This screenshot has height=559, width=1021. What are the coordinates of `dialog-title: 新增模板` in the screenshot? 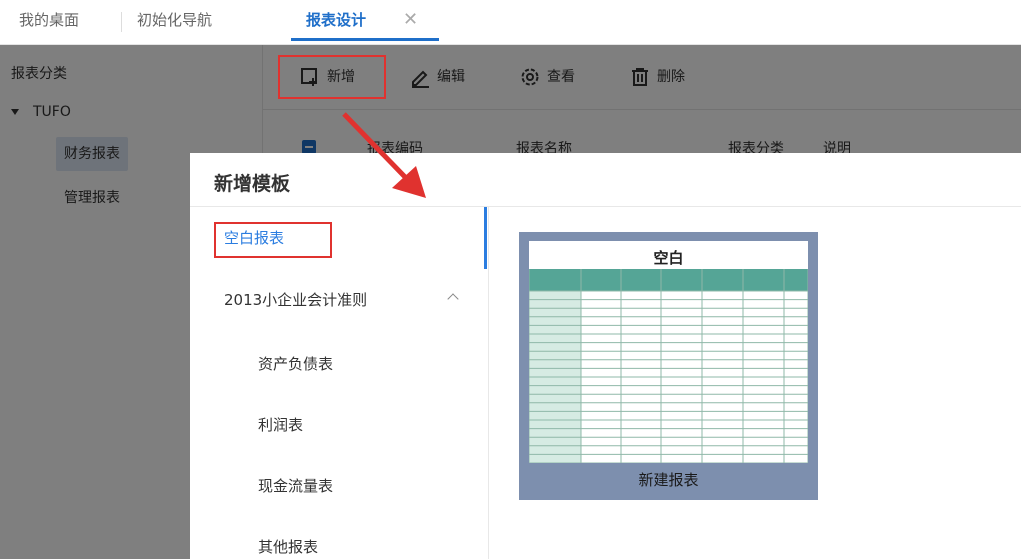 It's located at (252, 184).